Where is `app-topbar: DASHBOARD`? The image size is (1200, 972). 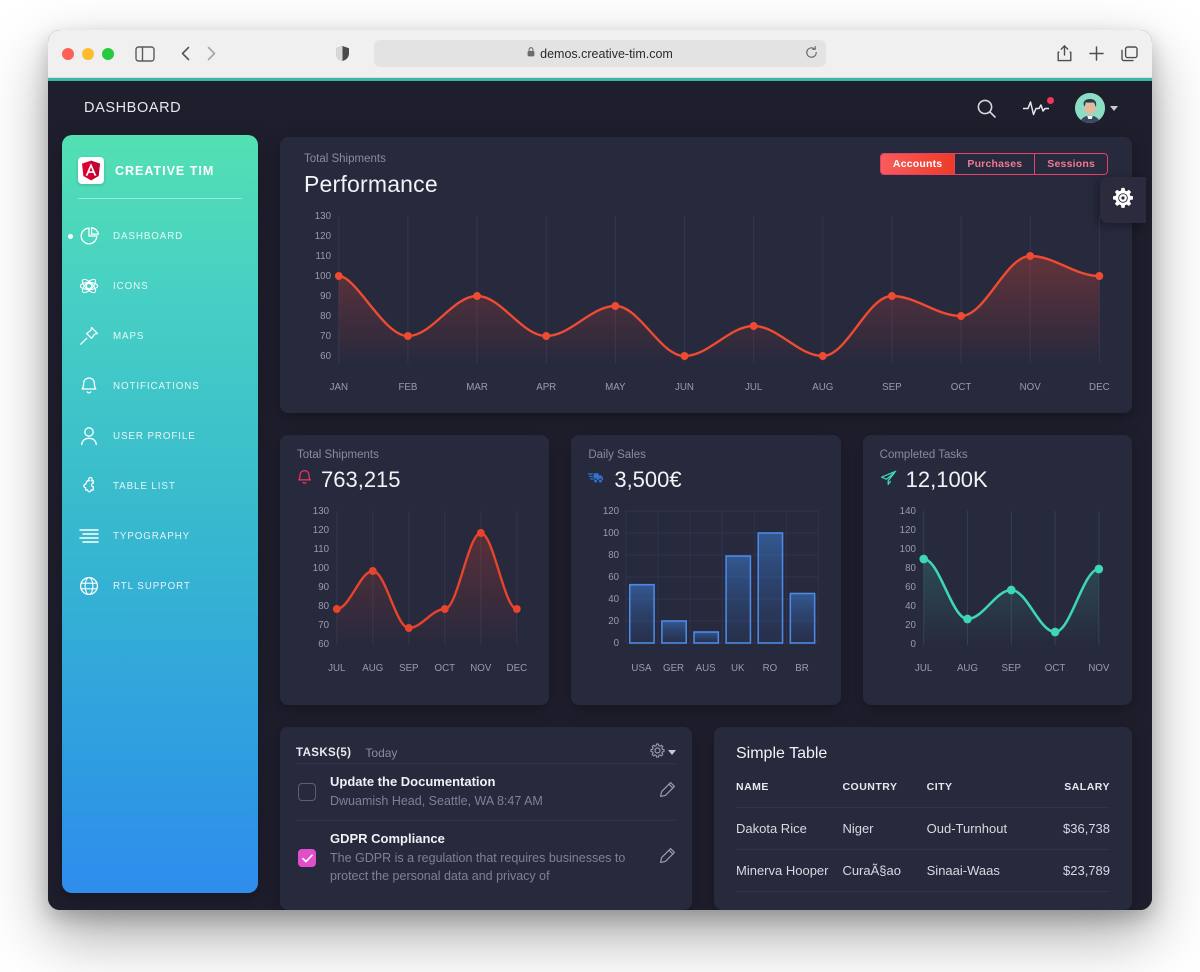
app-topbar: DASHBOARD is located at coordinates (600, 108).